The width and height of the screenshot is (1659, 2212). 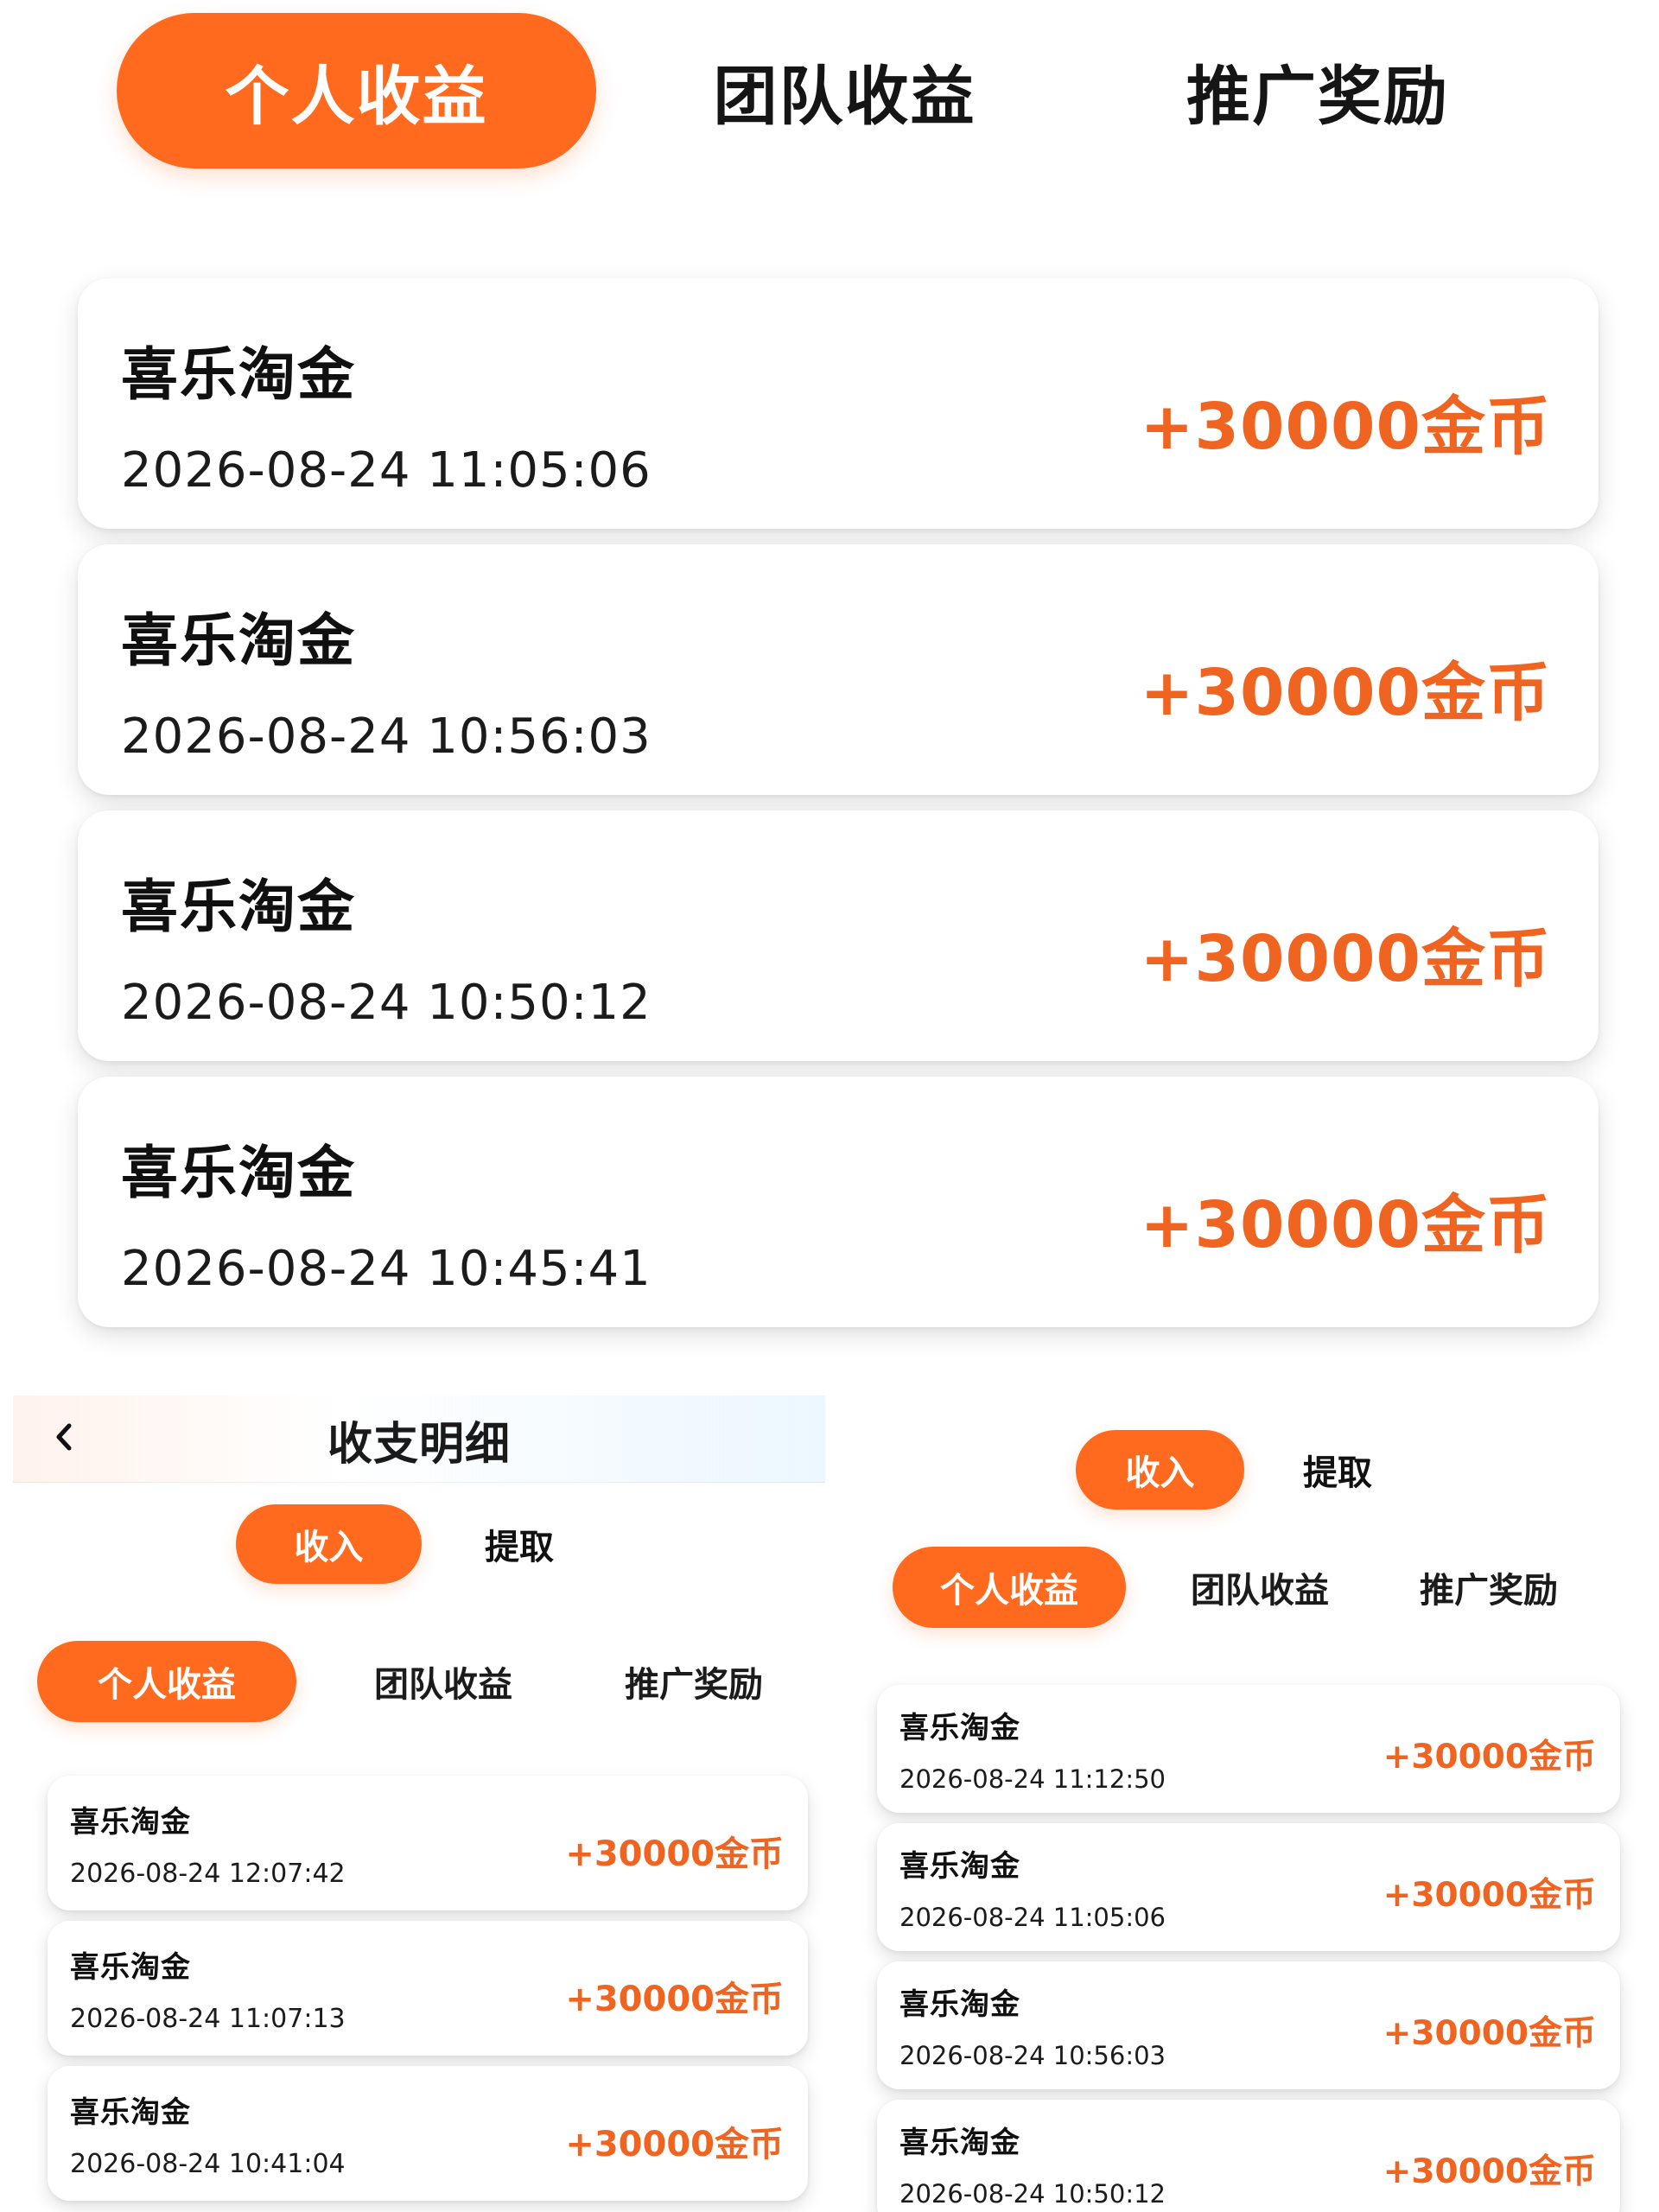 I want to click on record-time: 2026-08-24 11:12:50, so click(x=1032, y=1779).